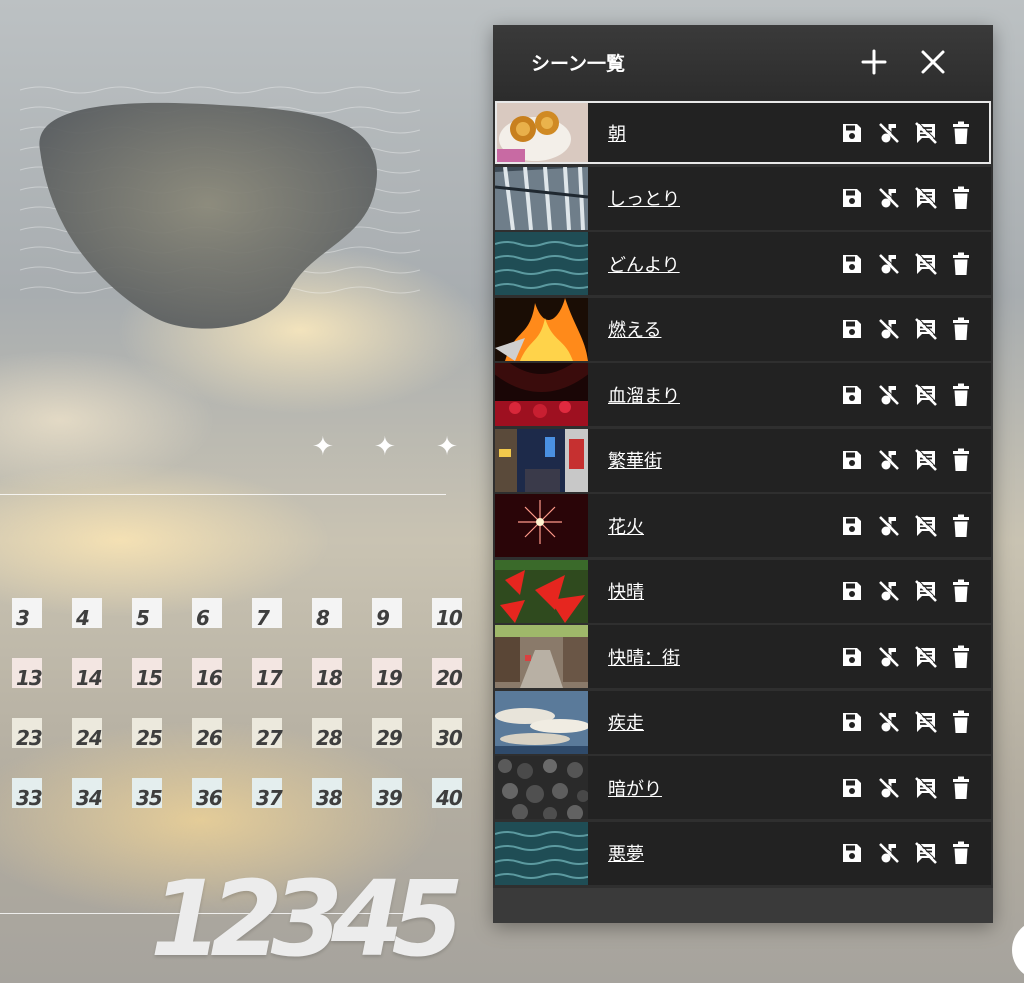 The width and height of the screenshot is (1024, 983). Describe the element at coordinates (162, 808) in the screenshot. I see `number-grid-cell: 35` at that location.